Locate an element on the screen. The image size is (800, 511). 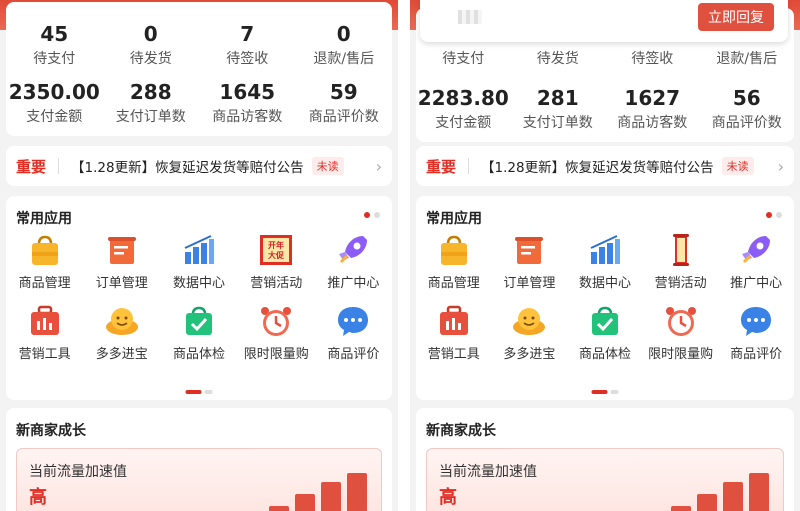
stat-product-visitors: 1627 商品访客数 is located at coordinates (652, 109).